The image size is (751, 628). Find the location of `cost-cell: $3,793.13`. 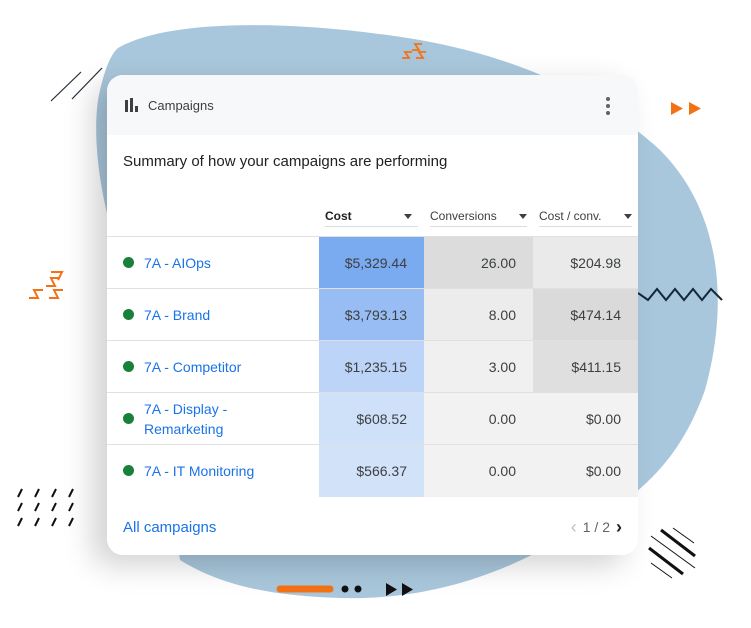

cost-cell: $3,793.13 is located at coordinates (371, 314).